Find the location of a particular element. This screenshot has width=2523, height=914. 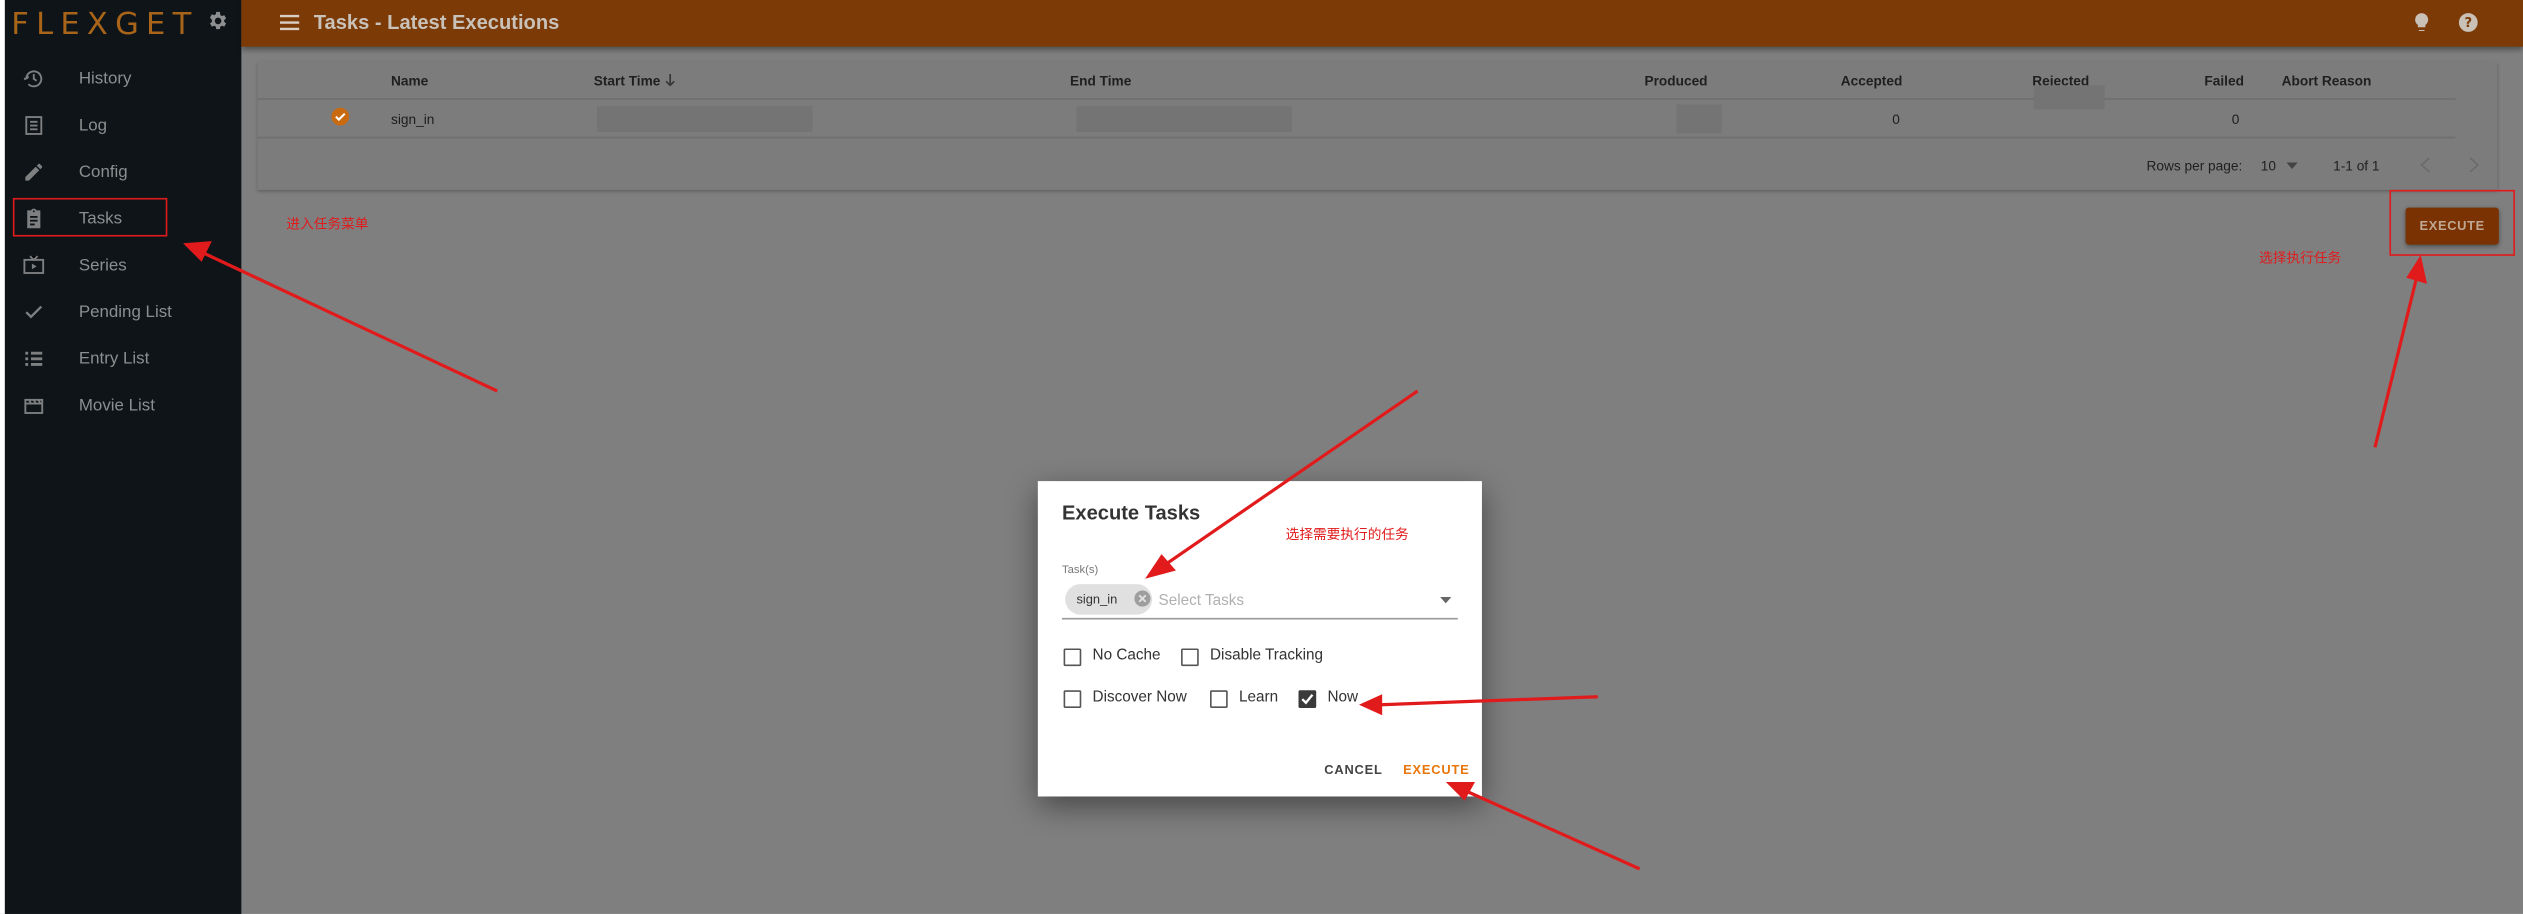

rows-per-page-select: 10 is located at coordinates (2279, 166).